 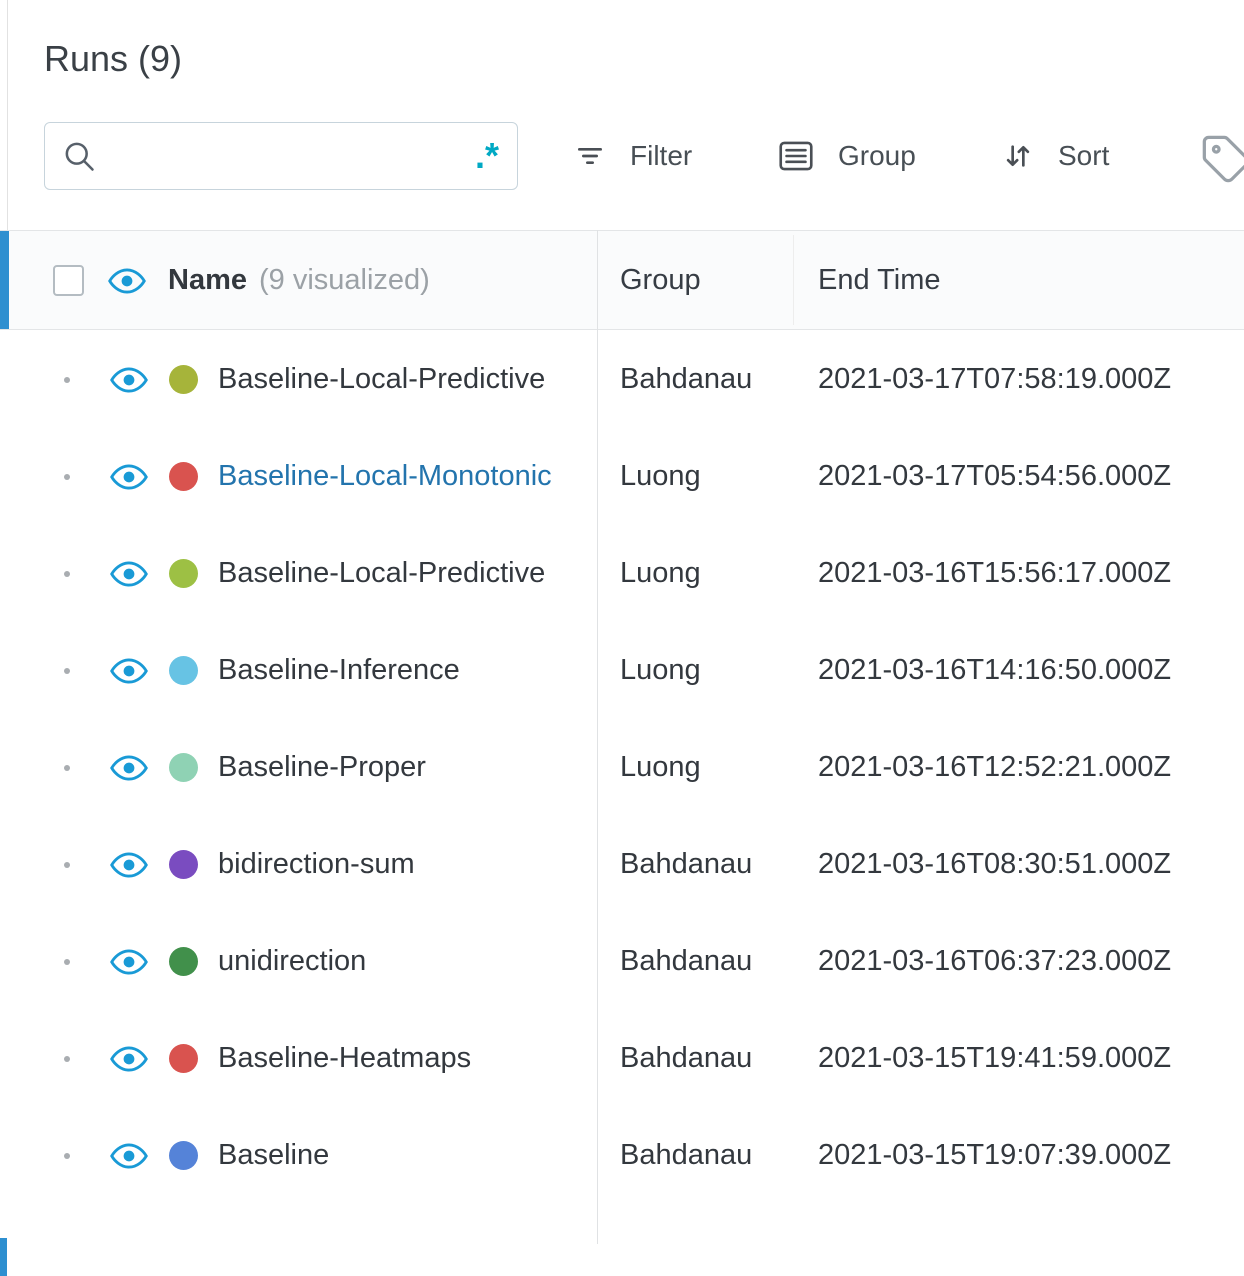 What do you see at coordinates (292, 156) in the screenshot?
I see `search-input` at bounding box center [292, 156].